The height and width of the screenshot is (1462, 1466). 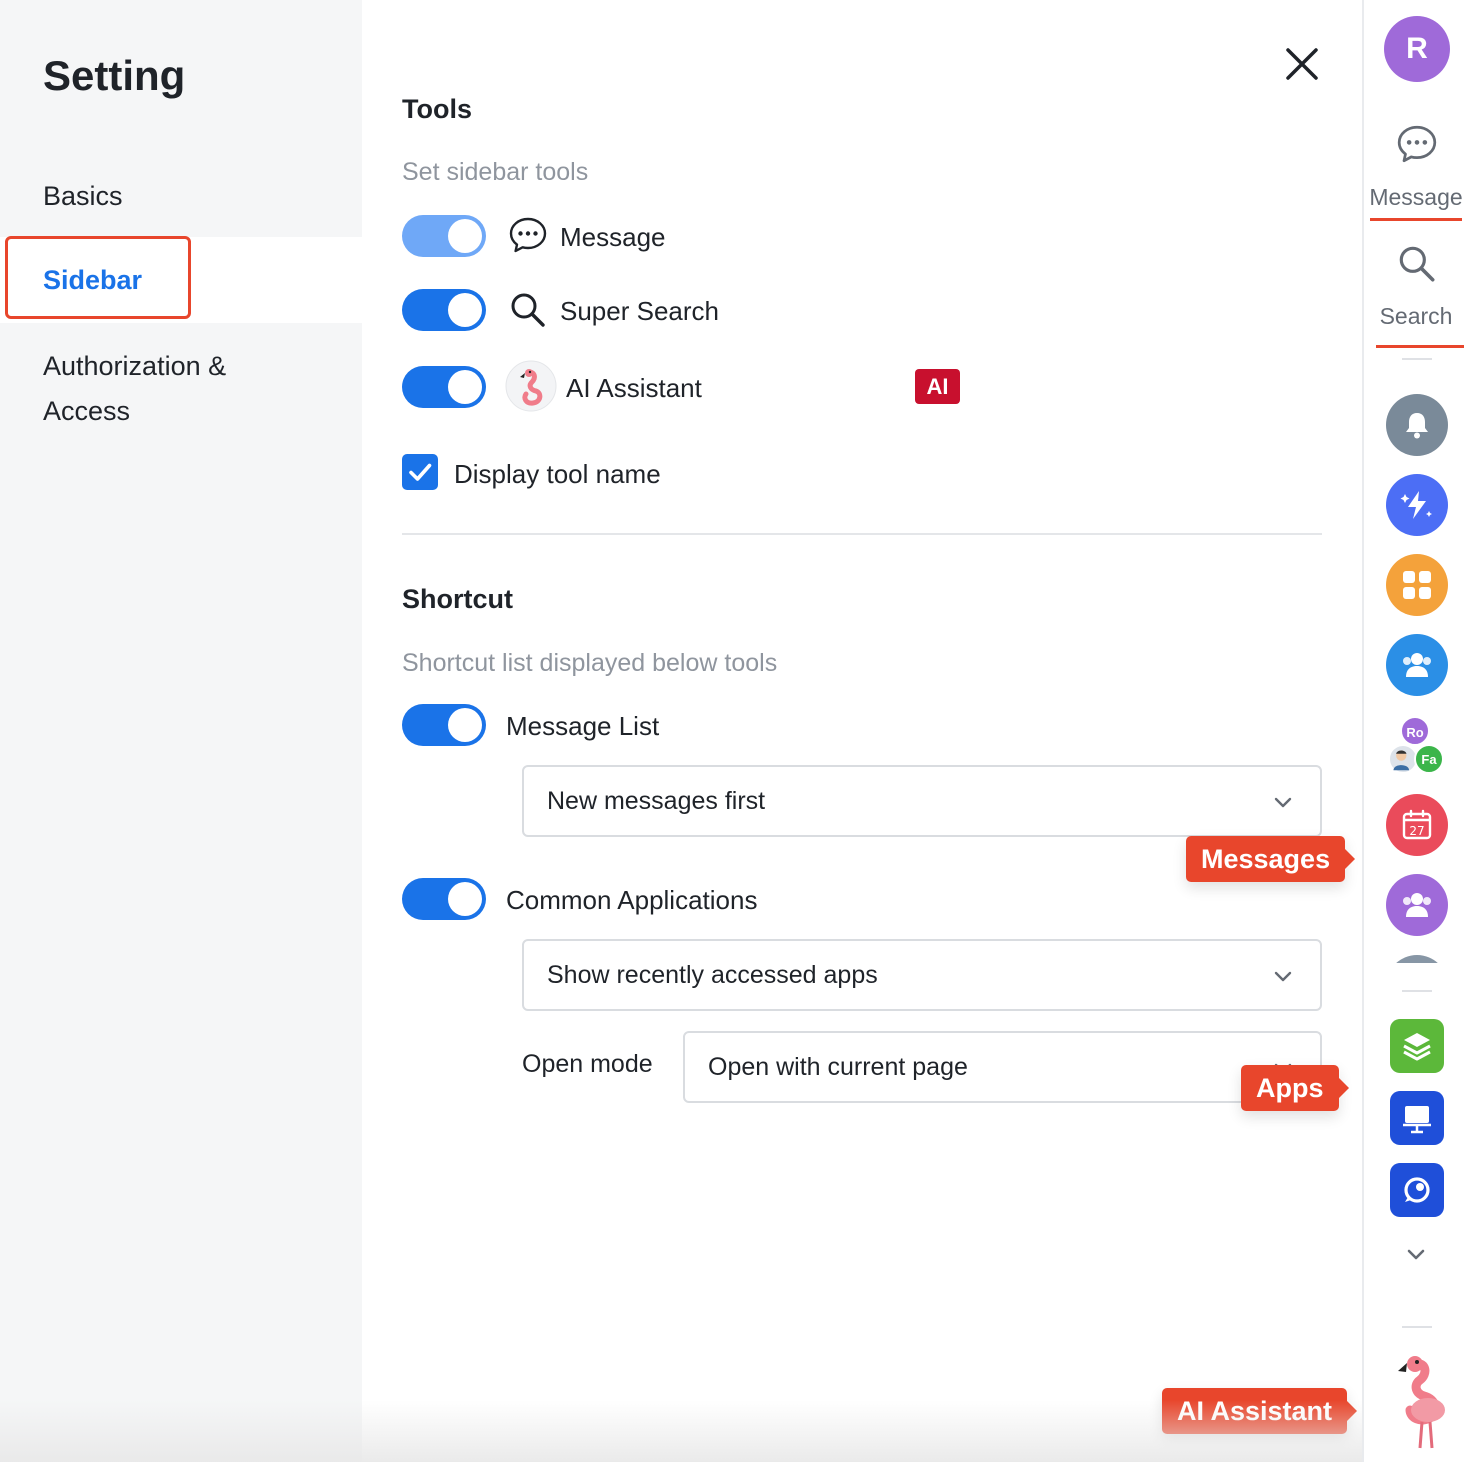 I want to click on group-chat-avatar: Ro Fa, so click(x=1418, y=746).